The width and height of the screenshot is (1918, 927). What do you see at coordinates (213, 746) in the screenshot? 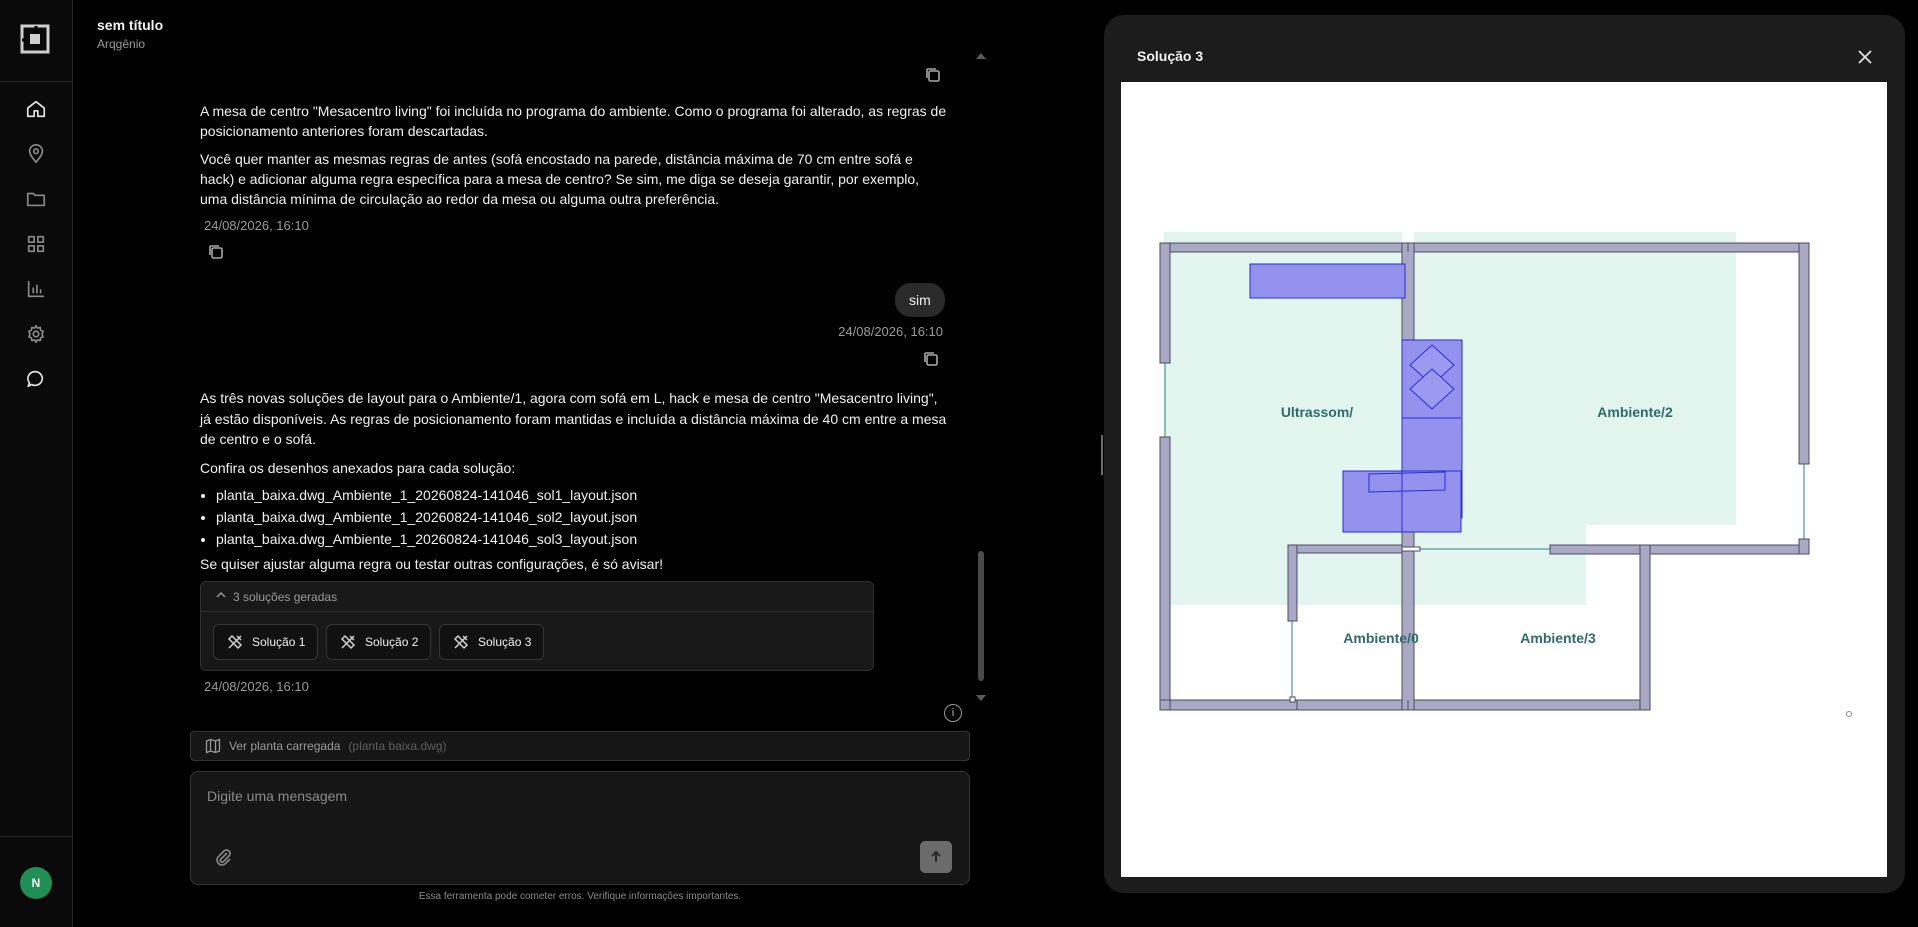
I see `map-icon` at bounding box center [213, 746].